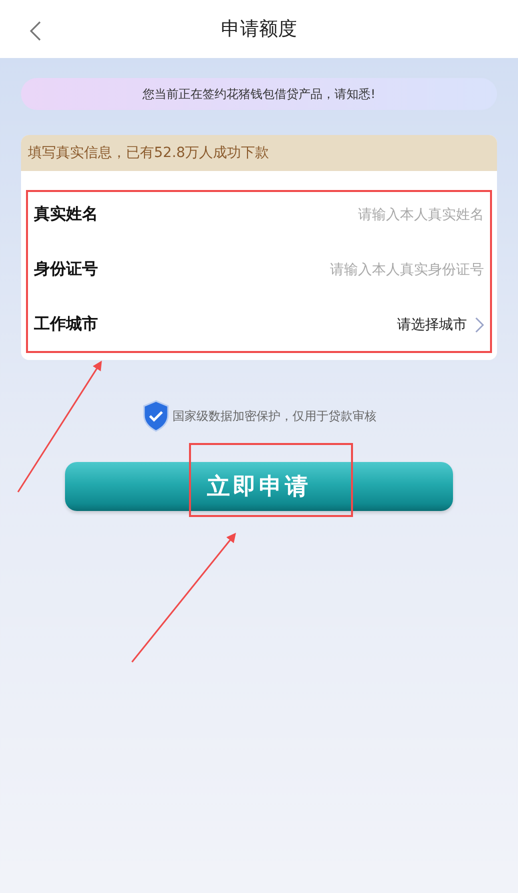 This screenshot has width=518, height=893. What do you see at coordinates (274, 416) in the screenshot?
I see `security-note: 国家级数据加密保护，仅用于贷款审核` at bounding box center [274, 416].